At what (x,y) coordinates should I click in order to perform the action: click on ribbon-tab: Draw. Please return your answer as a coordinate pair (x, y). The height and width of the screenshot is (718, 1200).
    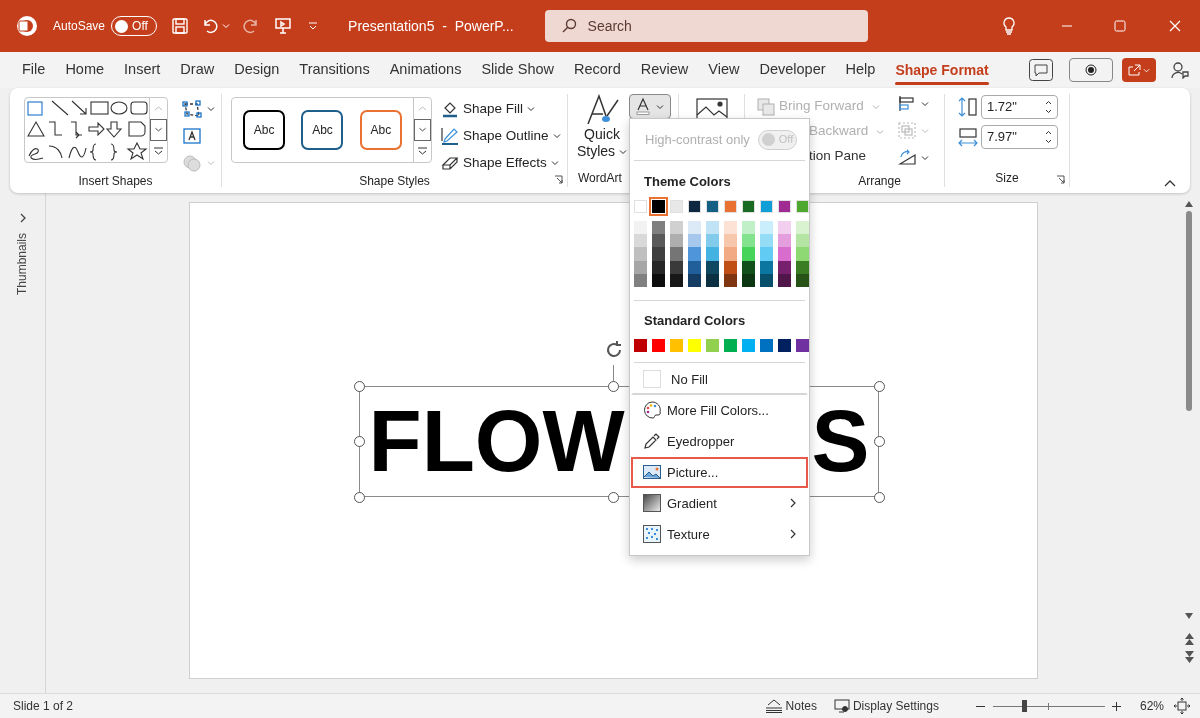
    Looking at the image, I should click on (197, 70).